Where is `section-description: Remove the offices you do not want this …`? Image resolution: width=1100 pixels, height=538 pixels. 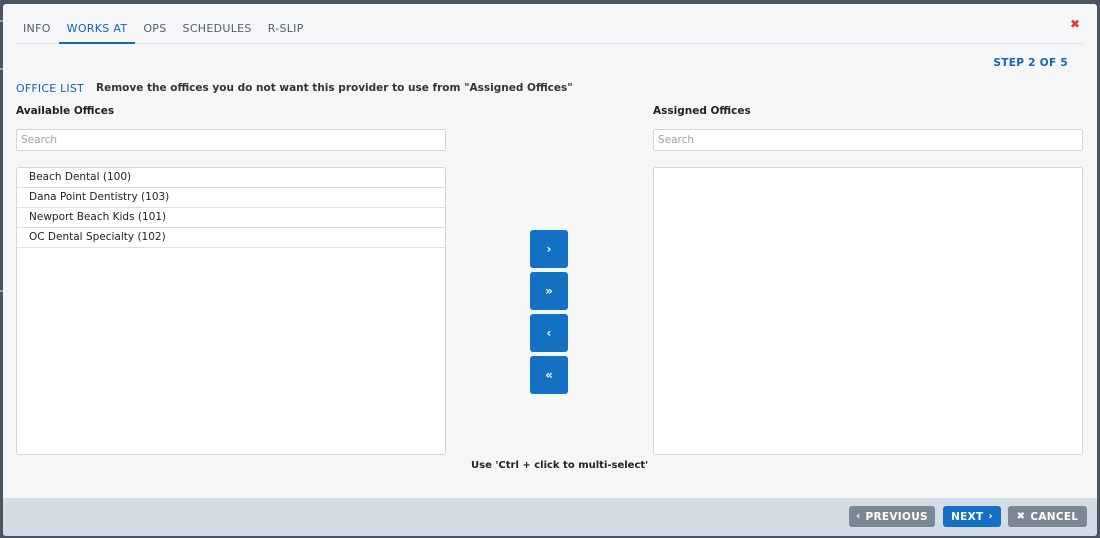
section-description: Remove the offices you do not want this … is located at coordinates (334, 88).